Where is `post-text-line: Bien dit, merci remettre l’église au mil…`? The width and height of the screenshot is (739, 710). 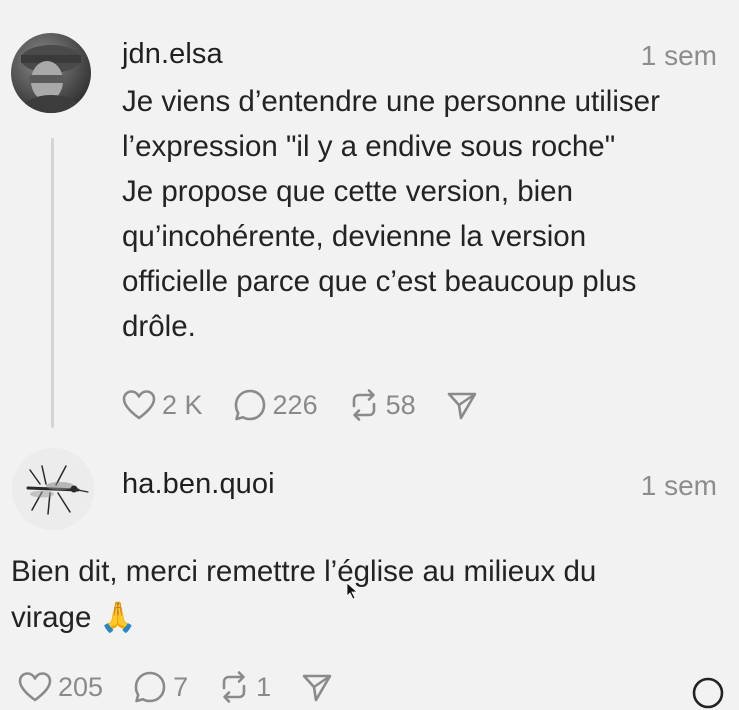
post-text-line: Bien dit, merci remettre l’église au mil… is located at coordinates (304, 571).